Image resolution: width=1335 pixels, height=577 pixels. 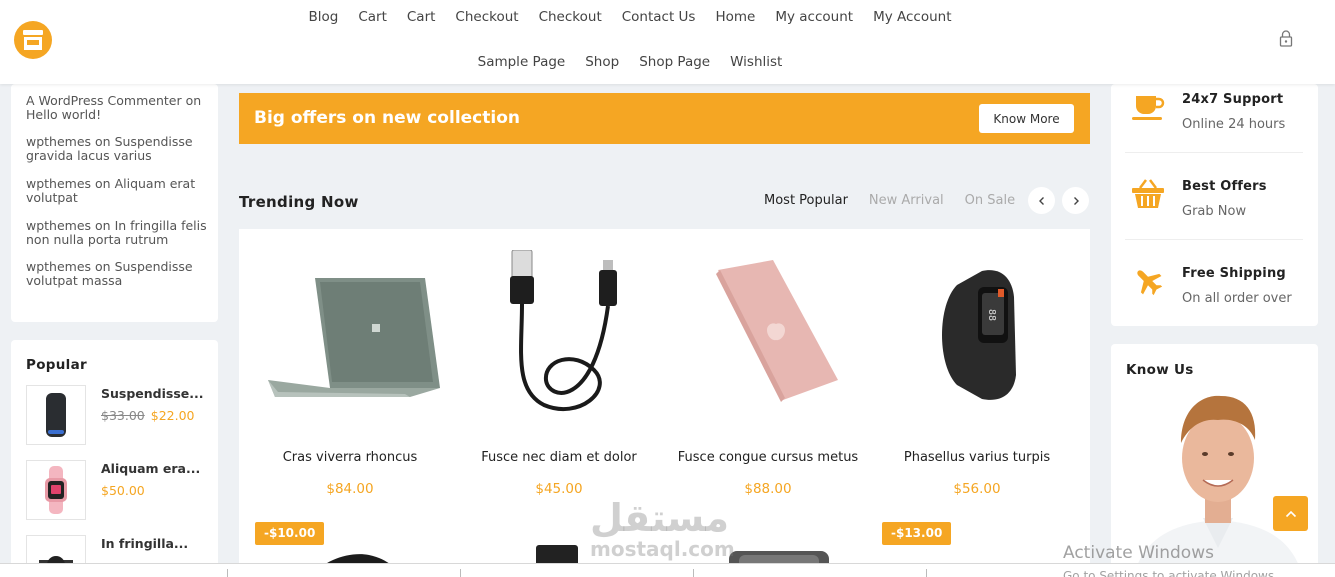 I want to click on product-price: $45.00, so click(x=559, y=489).